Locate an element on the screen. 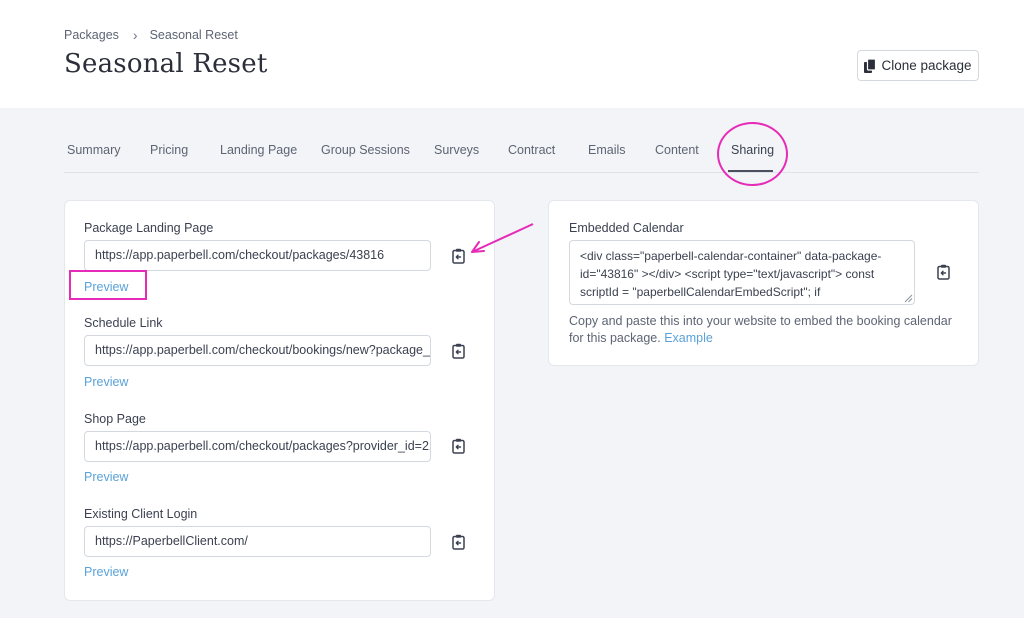 This screenshot has height=618, width=1024. breadcrumb-packages: Packages is located at coordinates (91, 35).